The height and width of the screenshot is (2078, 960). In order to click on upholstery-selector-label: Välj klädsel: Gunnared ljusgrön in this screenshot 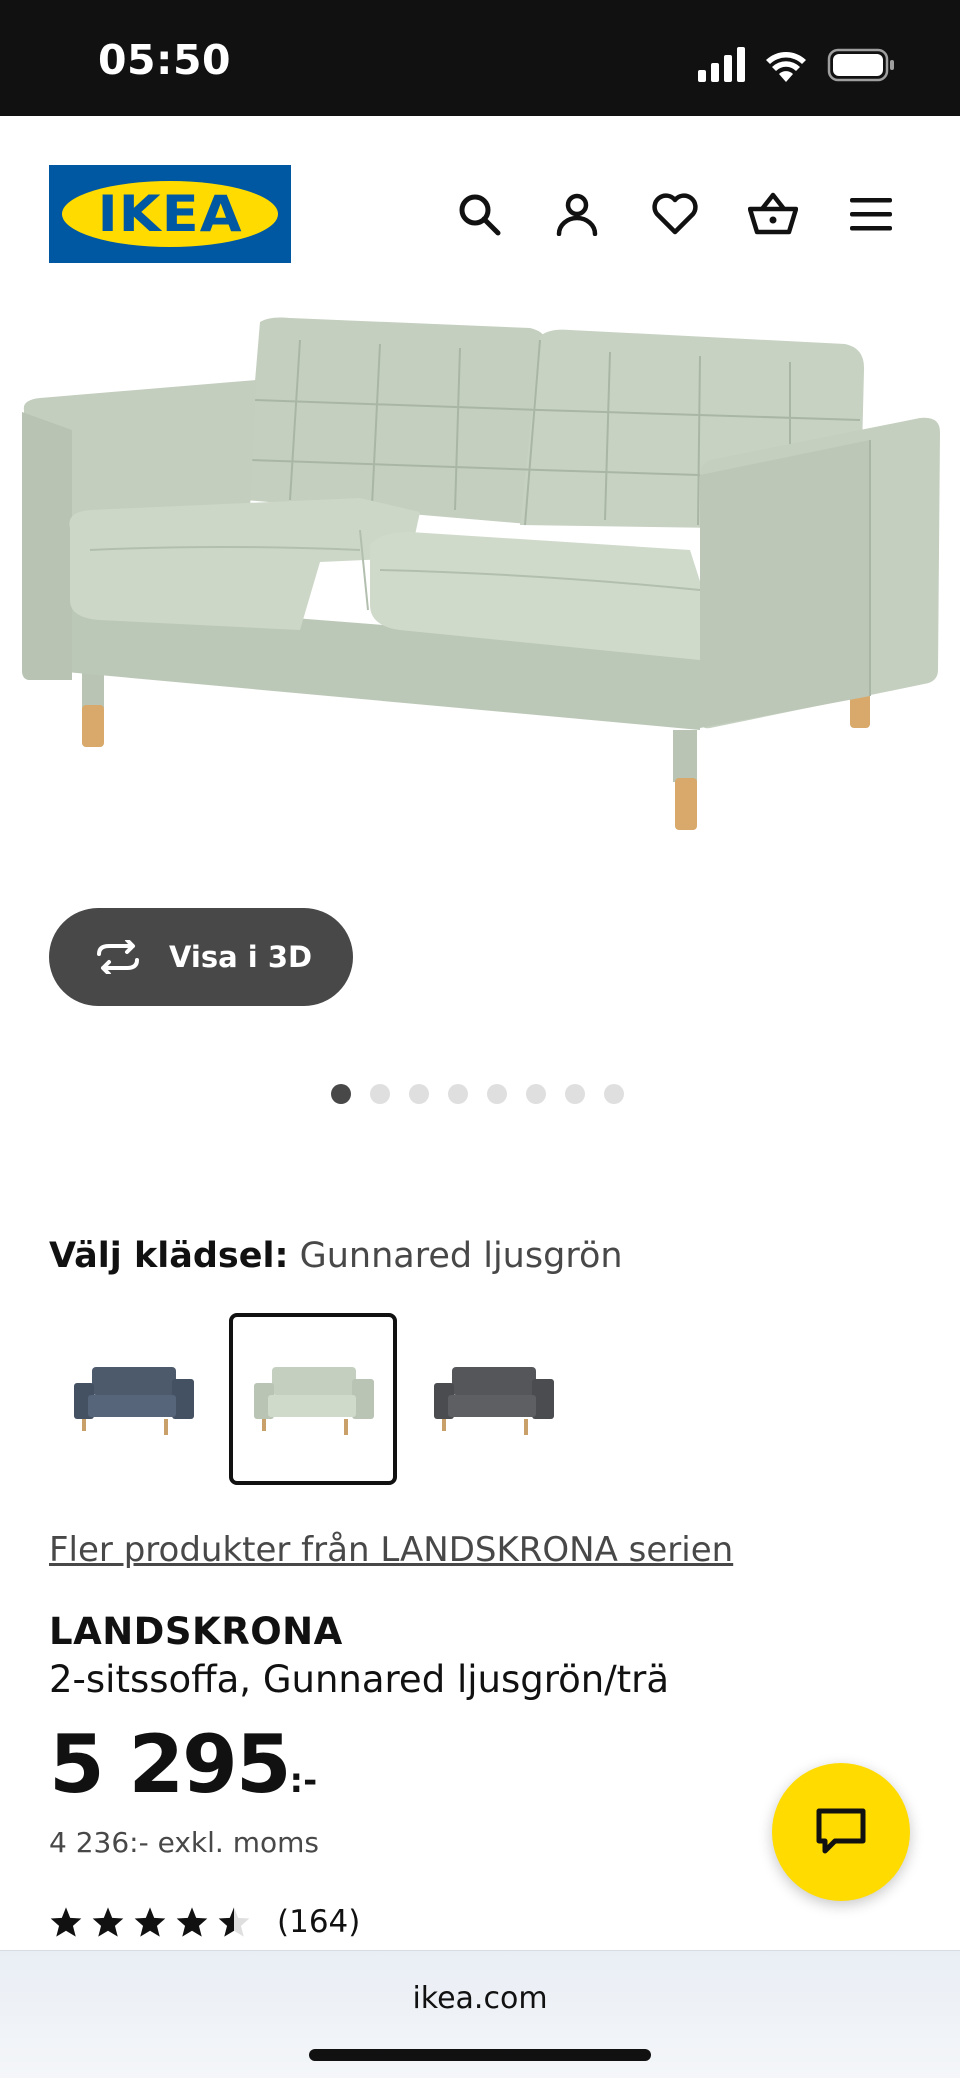, I will do `click(336, 1256)`.